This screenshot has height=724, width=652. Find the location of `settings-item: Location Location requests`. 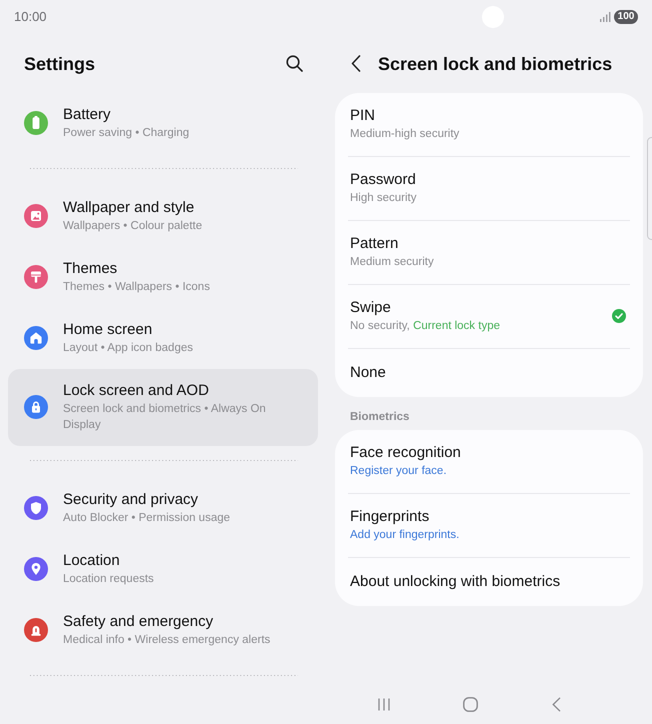

settings-item: Location Location requests is located at coordinates (163, 569).